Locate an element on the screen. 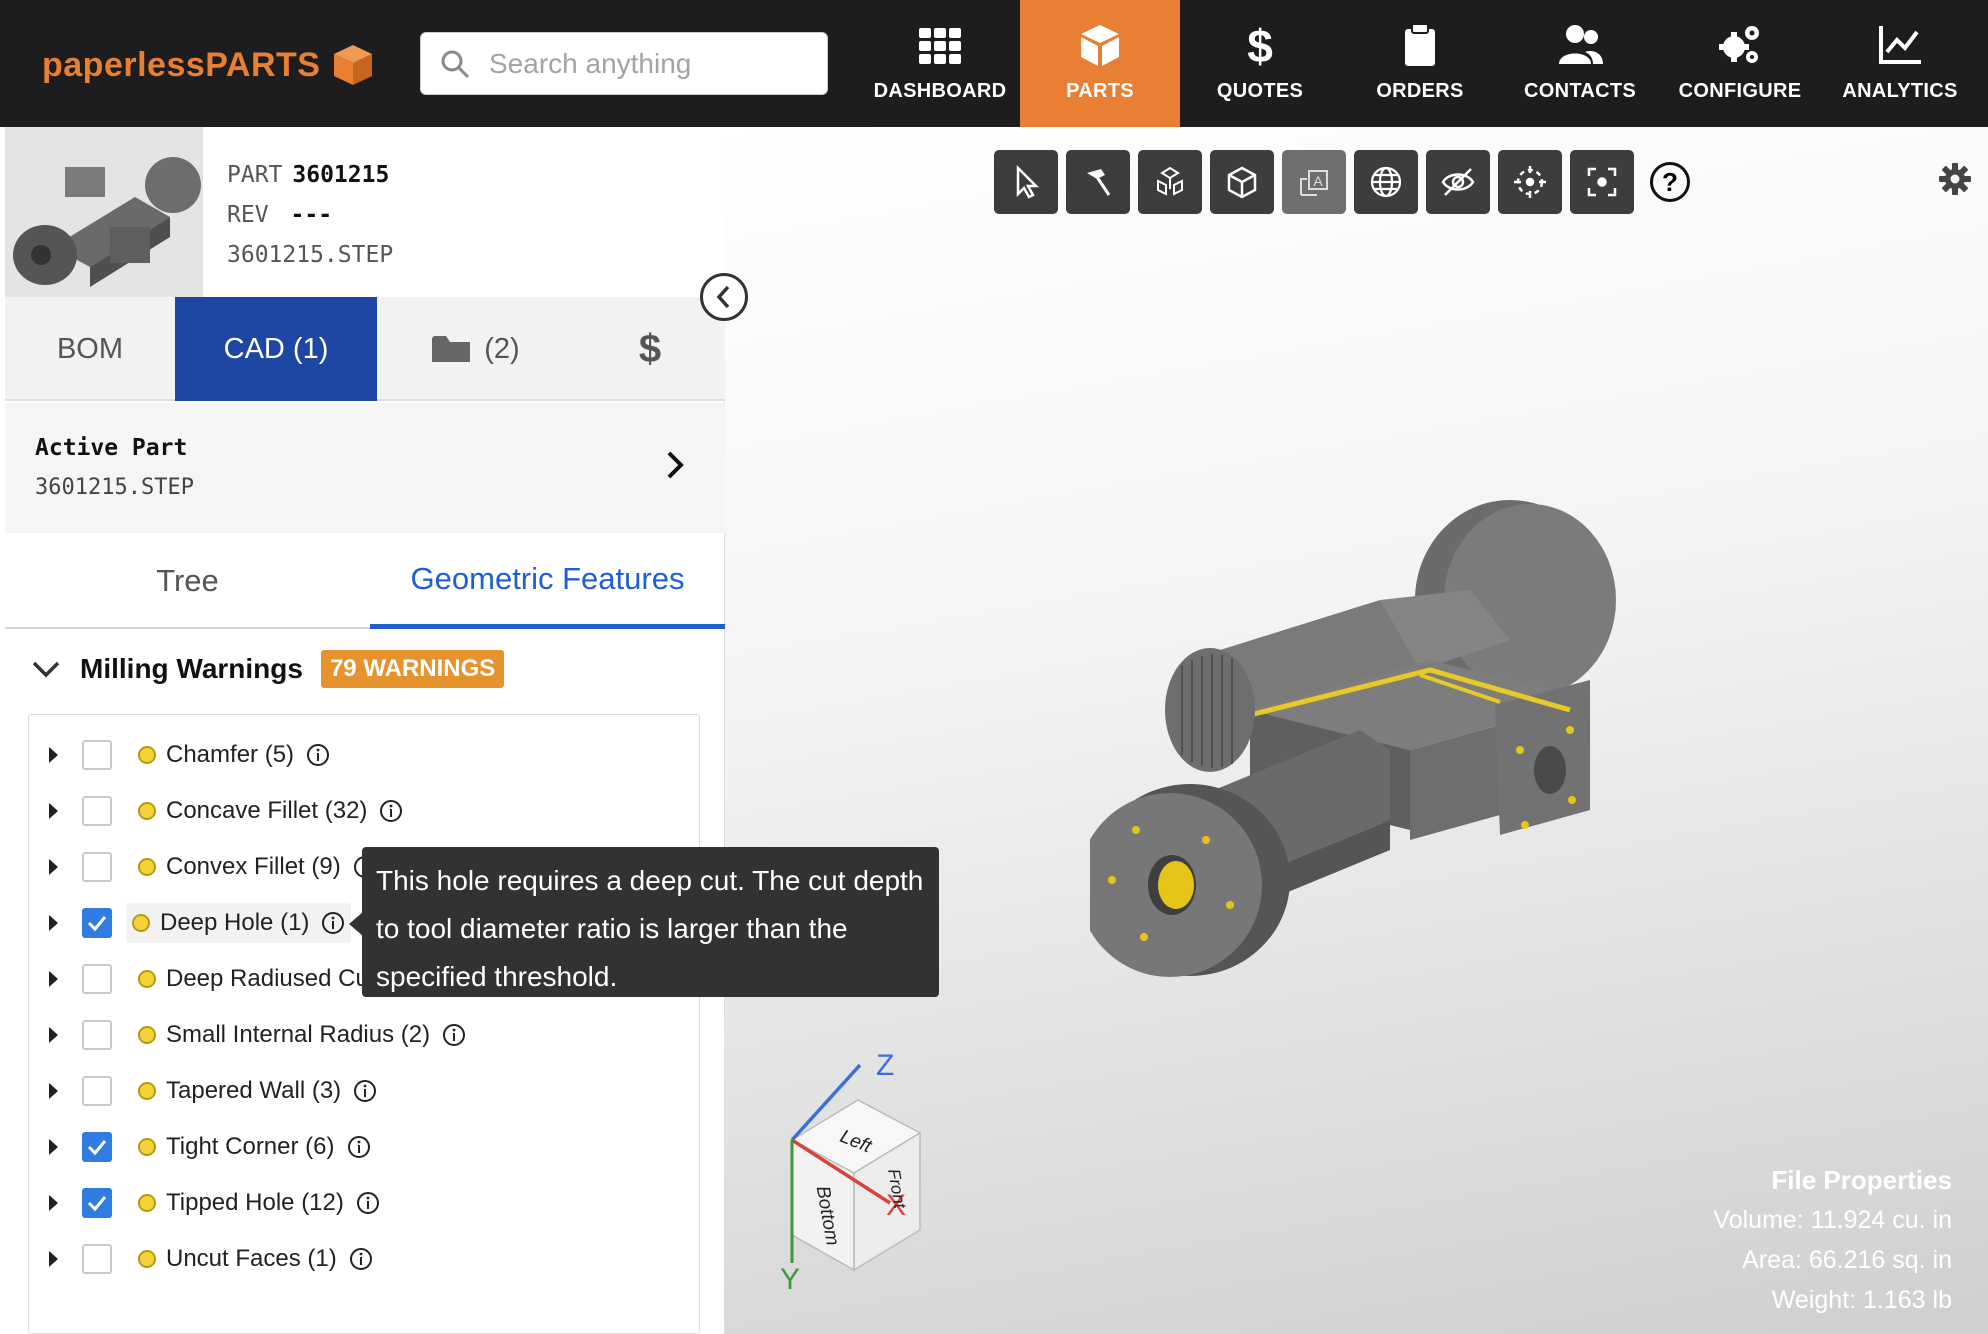 This screenshot has width=1988, height=1334. tab-bom: BOM is located at coordinates (90, 349).